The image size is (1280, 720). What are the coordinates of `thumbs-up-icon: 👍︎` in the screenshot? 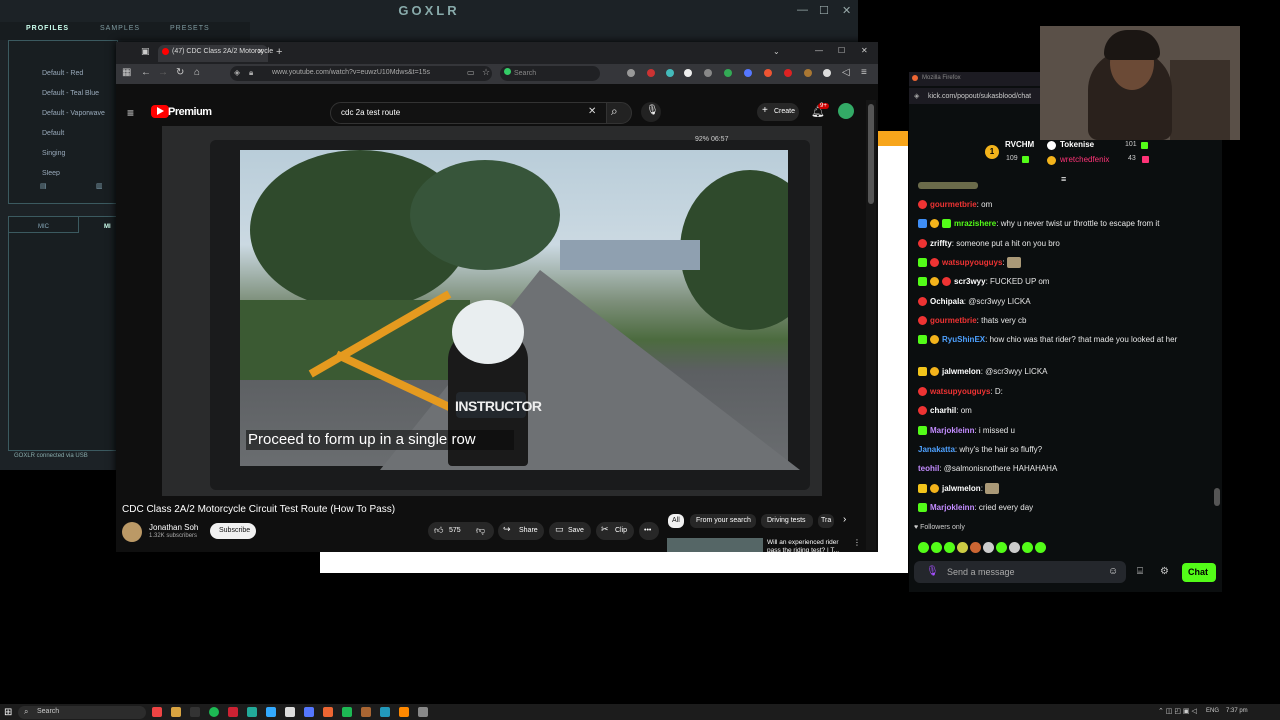 It's located at (438, 530).